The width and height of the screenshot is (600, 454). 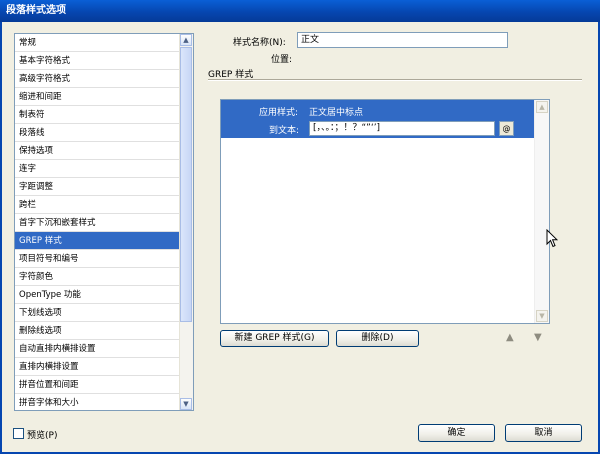 I want to click on move-down-arrow-icon: ▼, so click(x=538, y=337).